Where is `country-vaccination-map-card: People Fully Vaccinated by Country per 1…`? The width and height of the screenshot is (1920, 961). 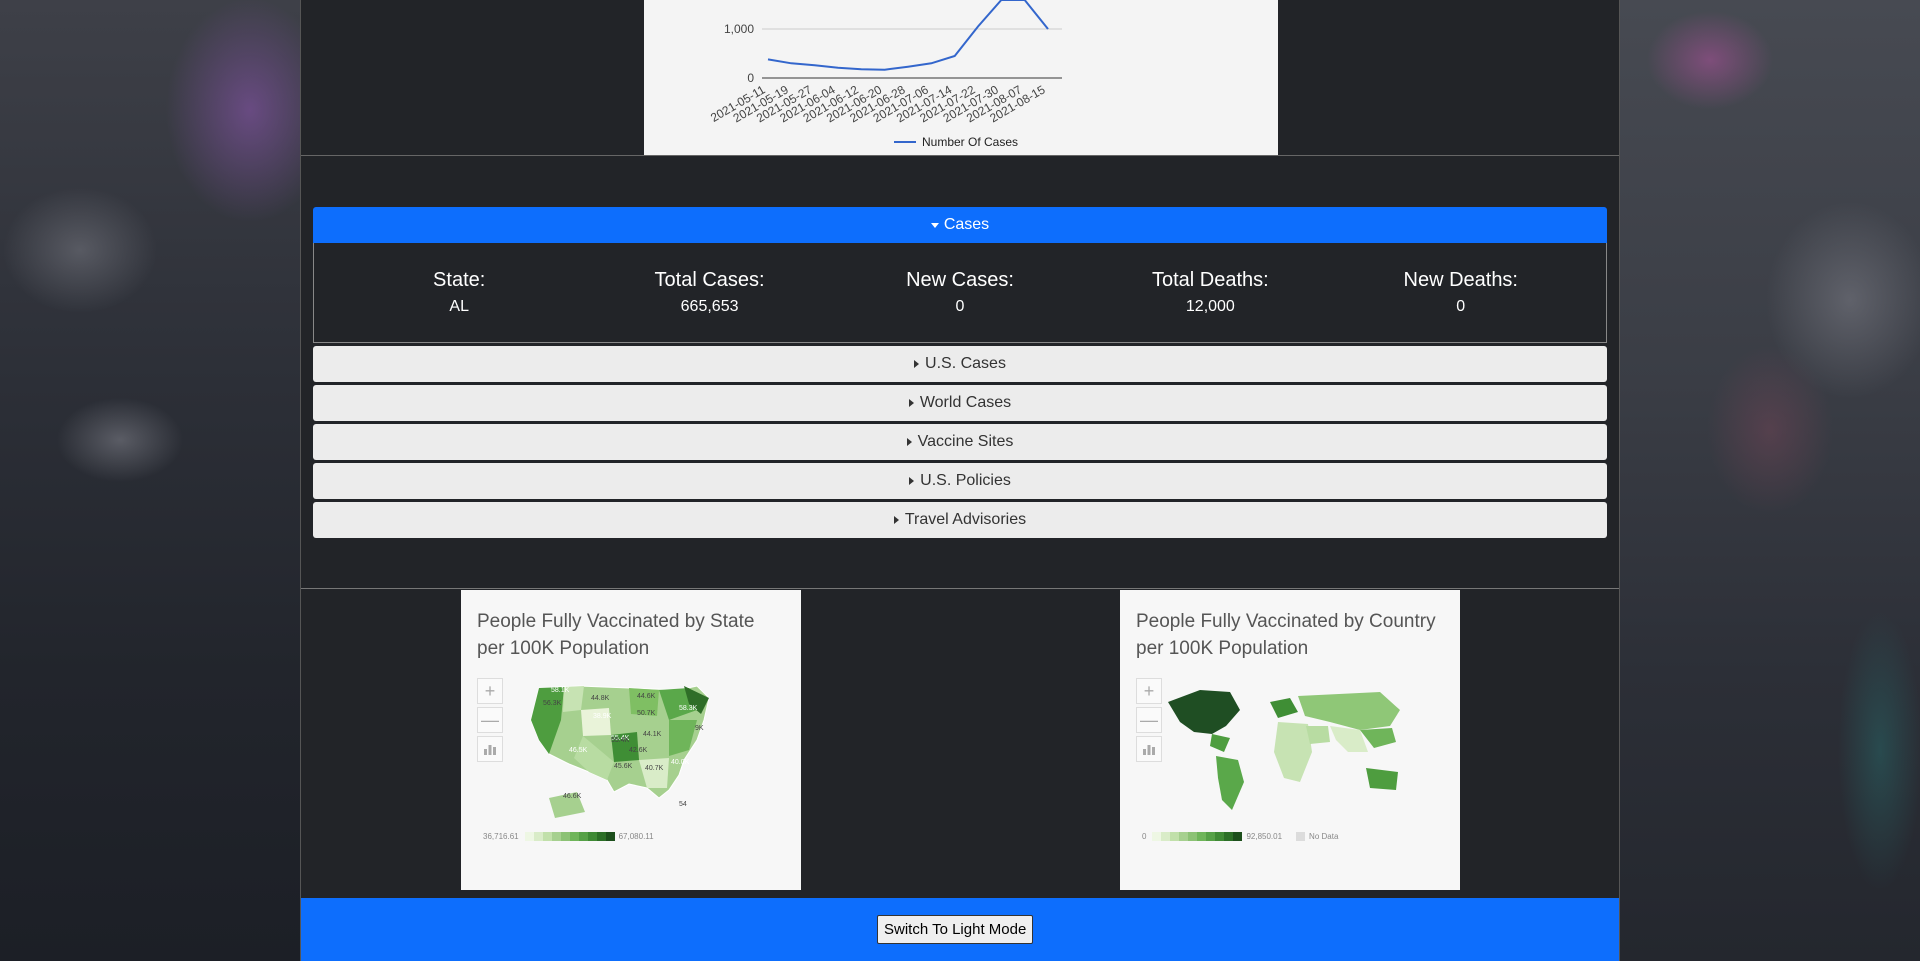
country-vaccination-map-card: People Fully Vaccinated by Country per 1… is located at coordinates (1290, 740).